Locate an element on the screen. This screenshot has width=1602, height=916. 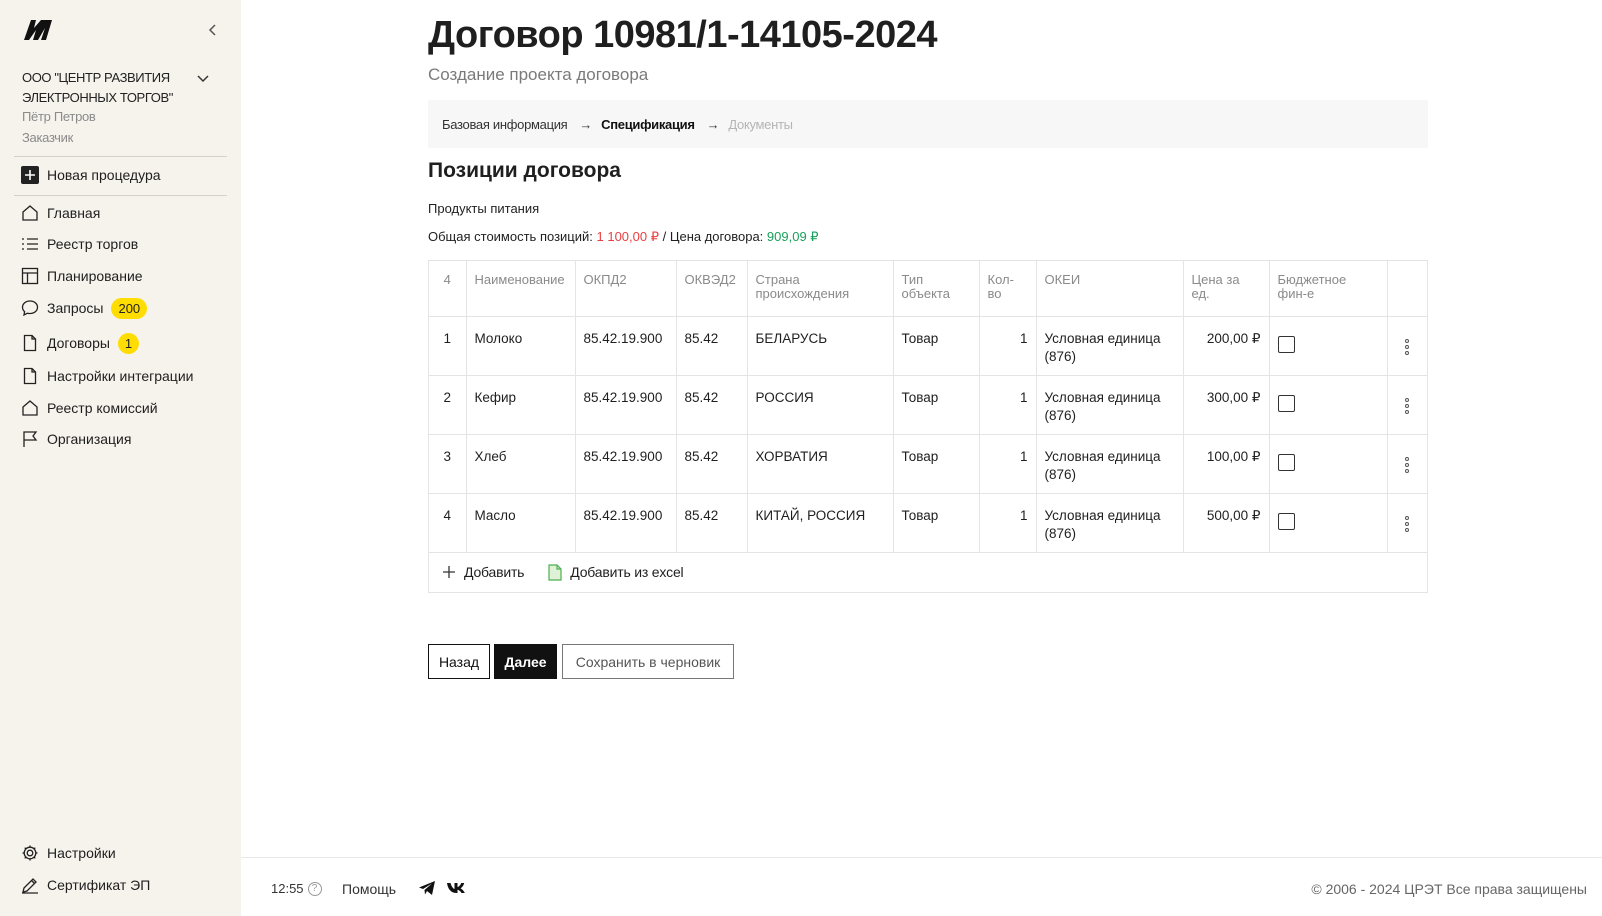
add-position-button: Добавить is located at coordinates (483, 572).